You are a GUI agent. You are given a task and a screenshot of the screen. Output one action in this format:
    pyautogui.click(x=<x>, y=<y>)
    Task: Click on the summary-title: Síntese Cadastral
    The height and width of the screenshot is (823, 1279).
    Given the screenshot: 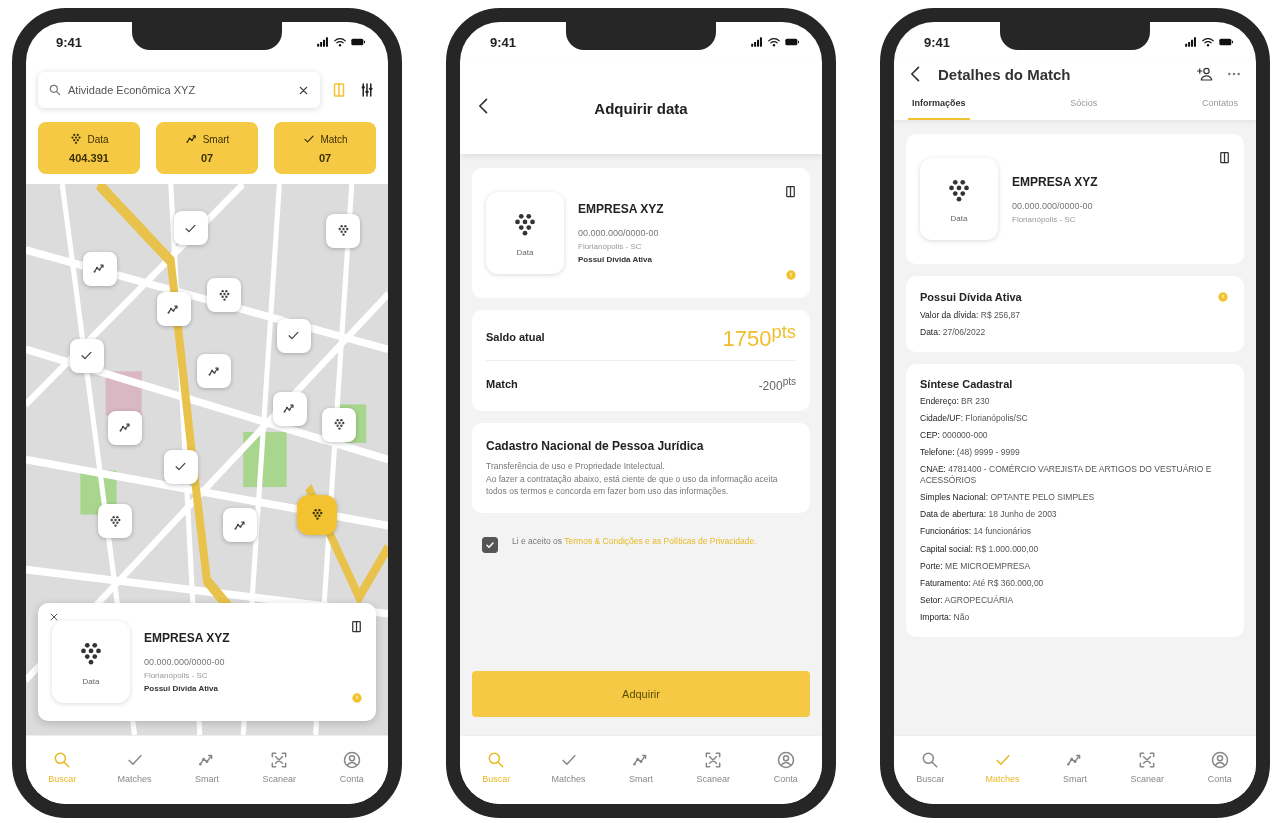 What is the action you would take?
    pyautogui.click(x=967, y=384)
    